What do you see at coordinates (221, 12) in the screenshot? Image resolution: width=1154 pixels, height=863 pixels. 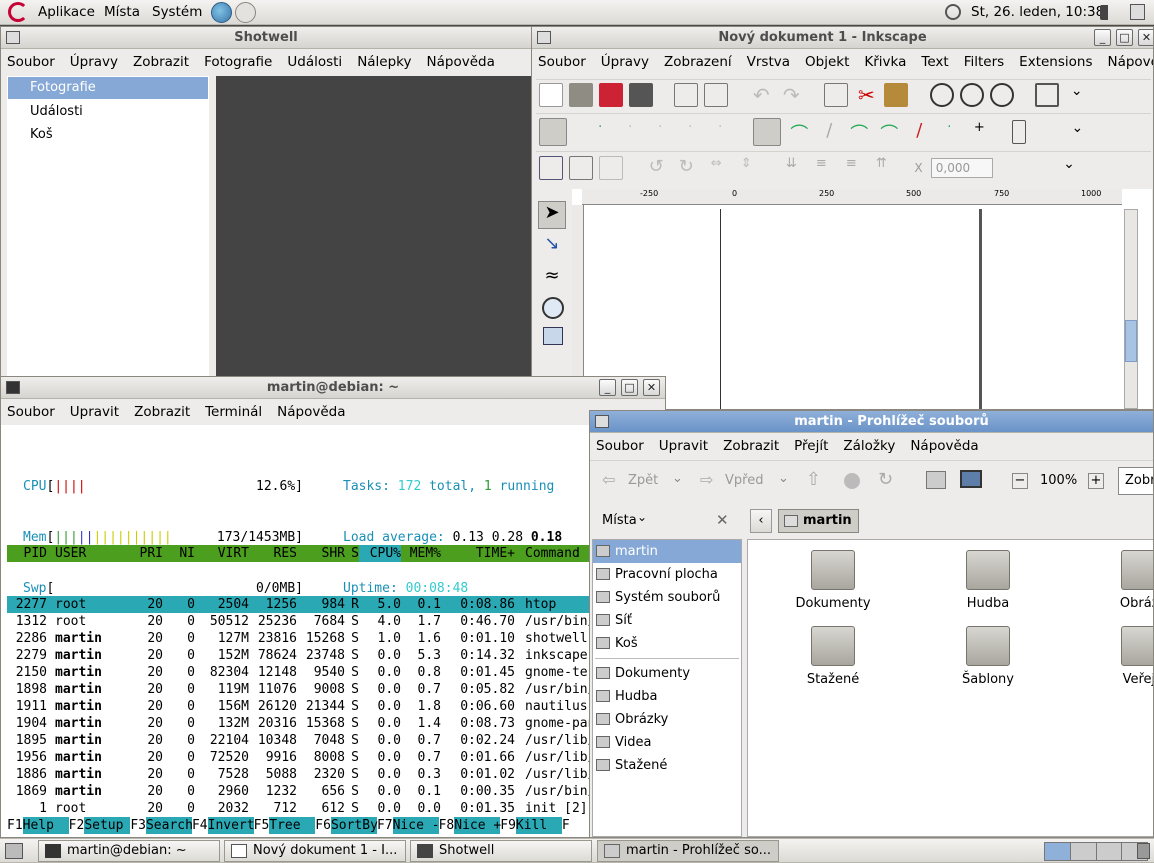 I see `web-browser-icon` at bounding box center [221, 12].